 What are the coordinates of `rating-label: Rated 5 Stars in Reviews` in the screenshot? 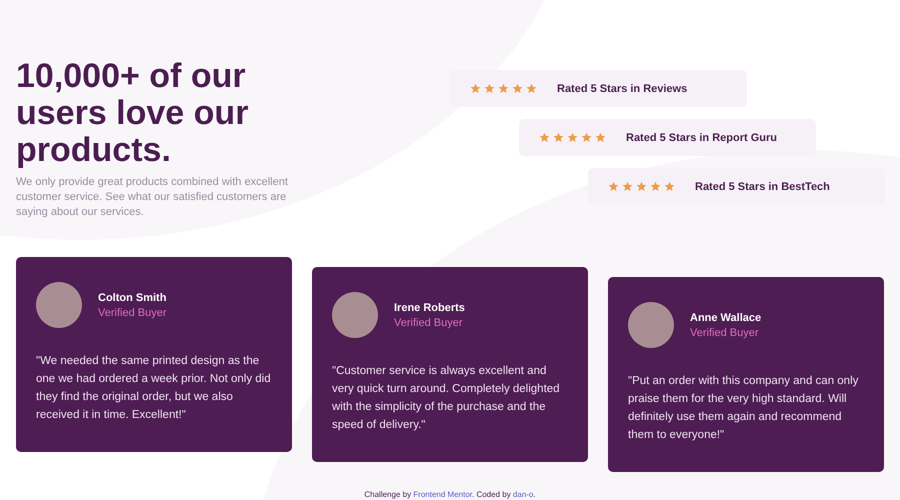 It's located at (622, 88).